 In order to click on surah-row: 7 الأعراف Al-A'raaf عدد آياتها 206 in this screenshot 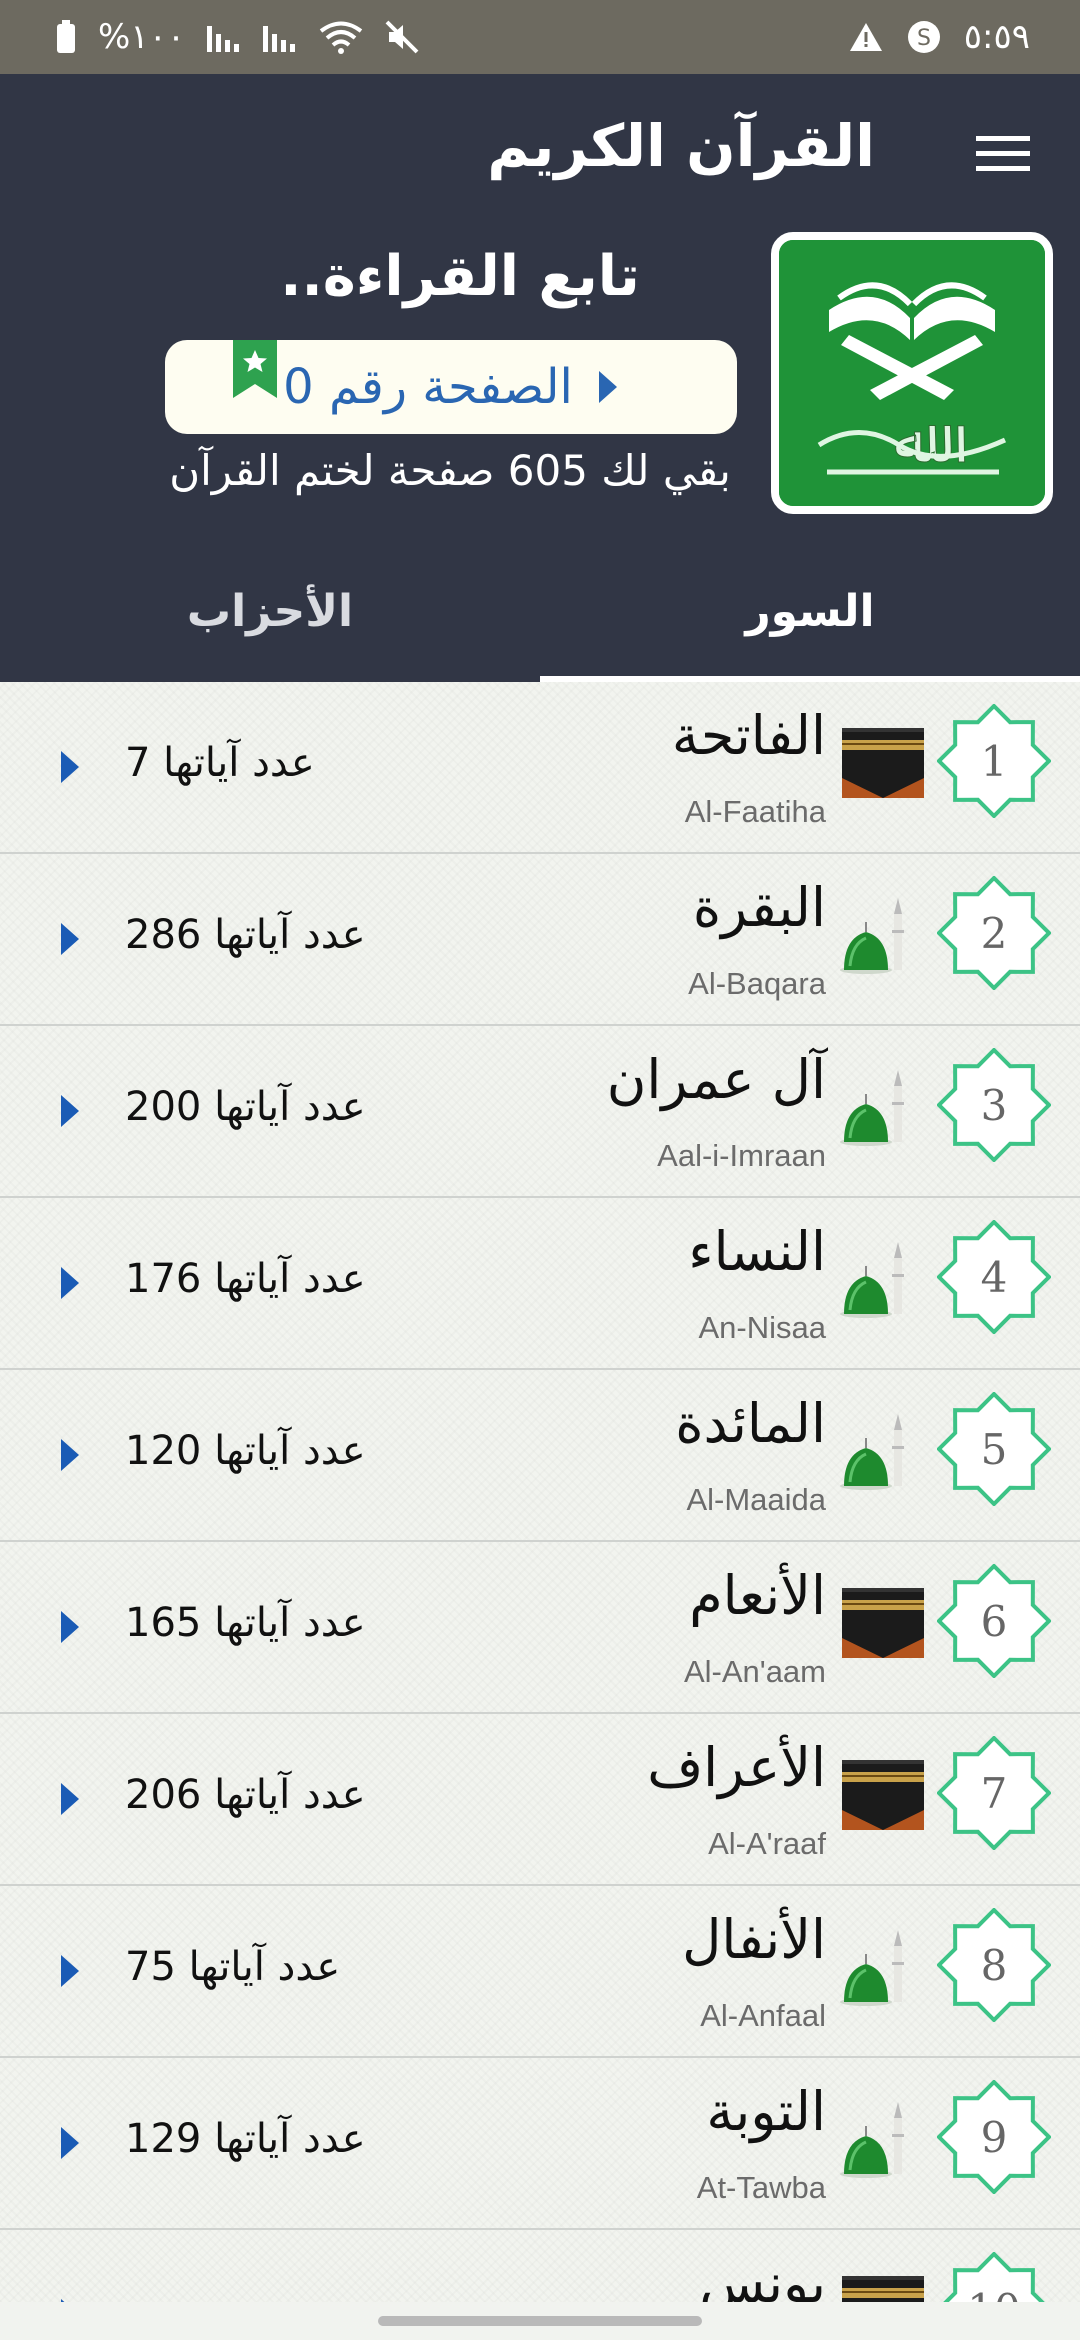, I will do `click(540, 1800)`.